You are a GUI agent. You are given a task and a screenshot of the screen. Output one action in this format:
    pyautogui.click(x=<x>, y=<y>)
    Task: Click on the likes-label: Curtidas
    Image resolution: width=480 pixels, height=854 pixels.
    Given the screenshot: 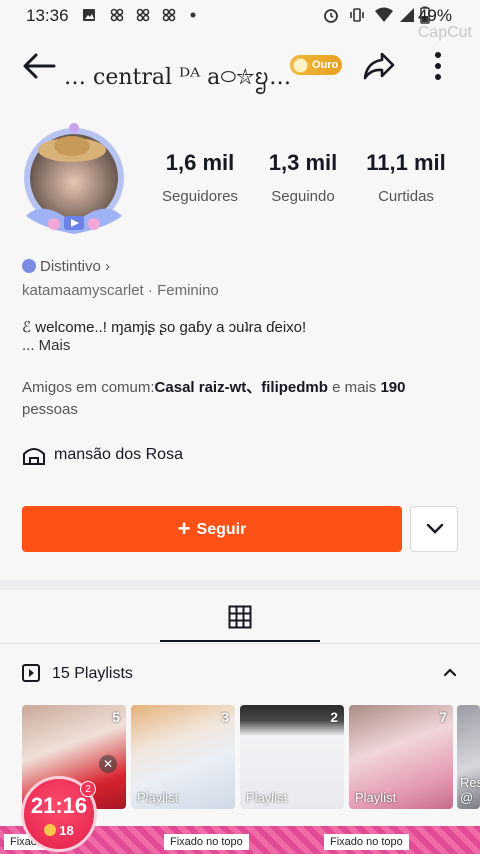 What is the action you would take?
    pyautogui.click(x=406, y=196)
    